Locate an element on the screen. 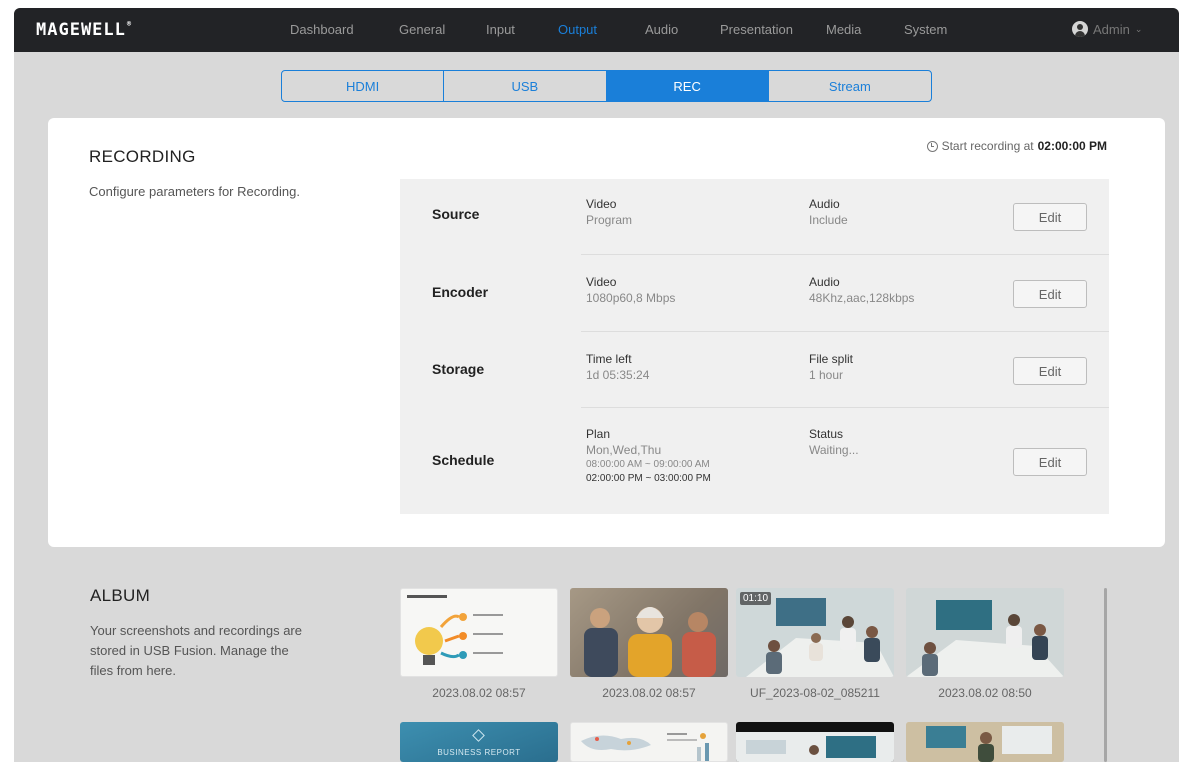 This screenshot has height=762, width=1179. alarm-clock-icon is located at coordinates (932, 146).